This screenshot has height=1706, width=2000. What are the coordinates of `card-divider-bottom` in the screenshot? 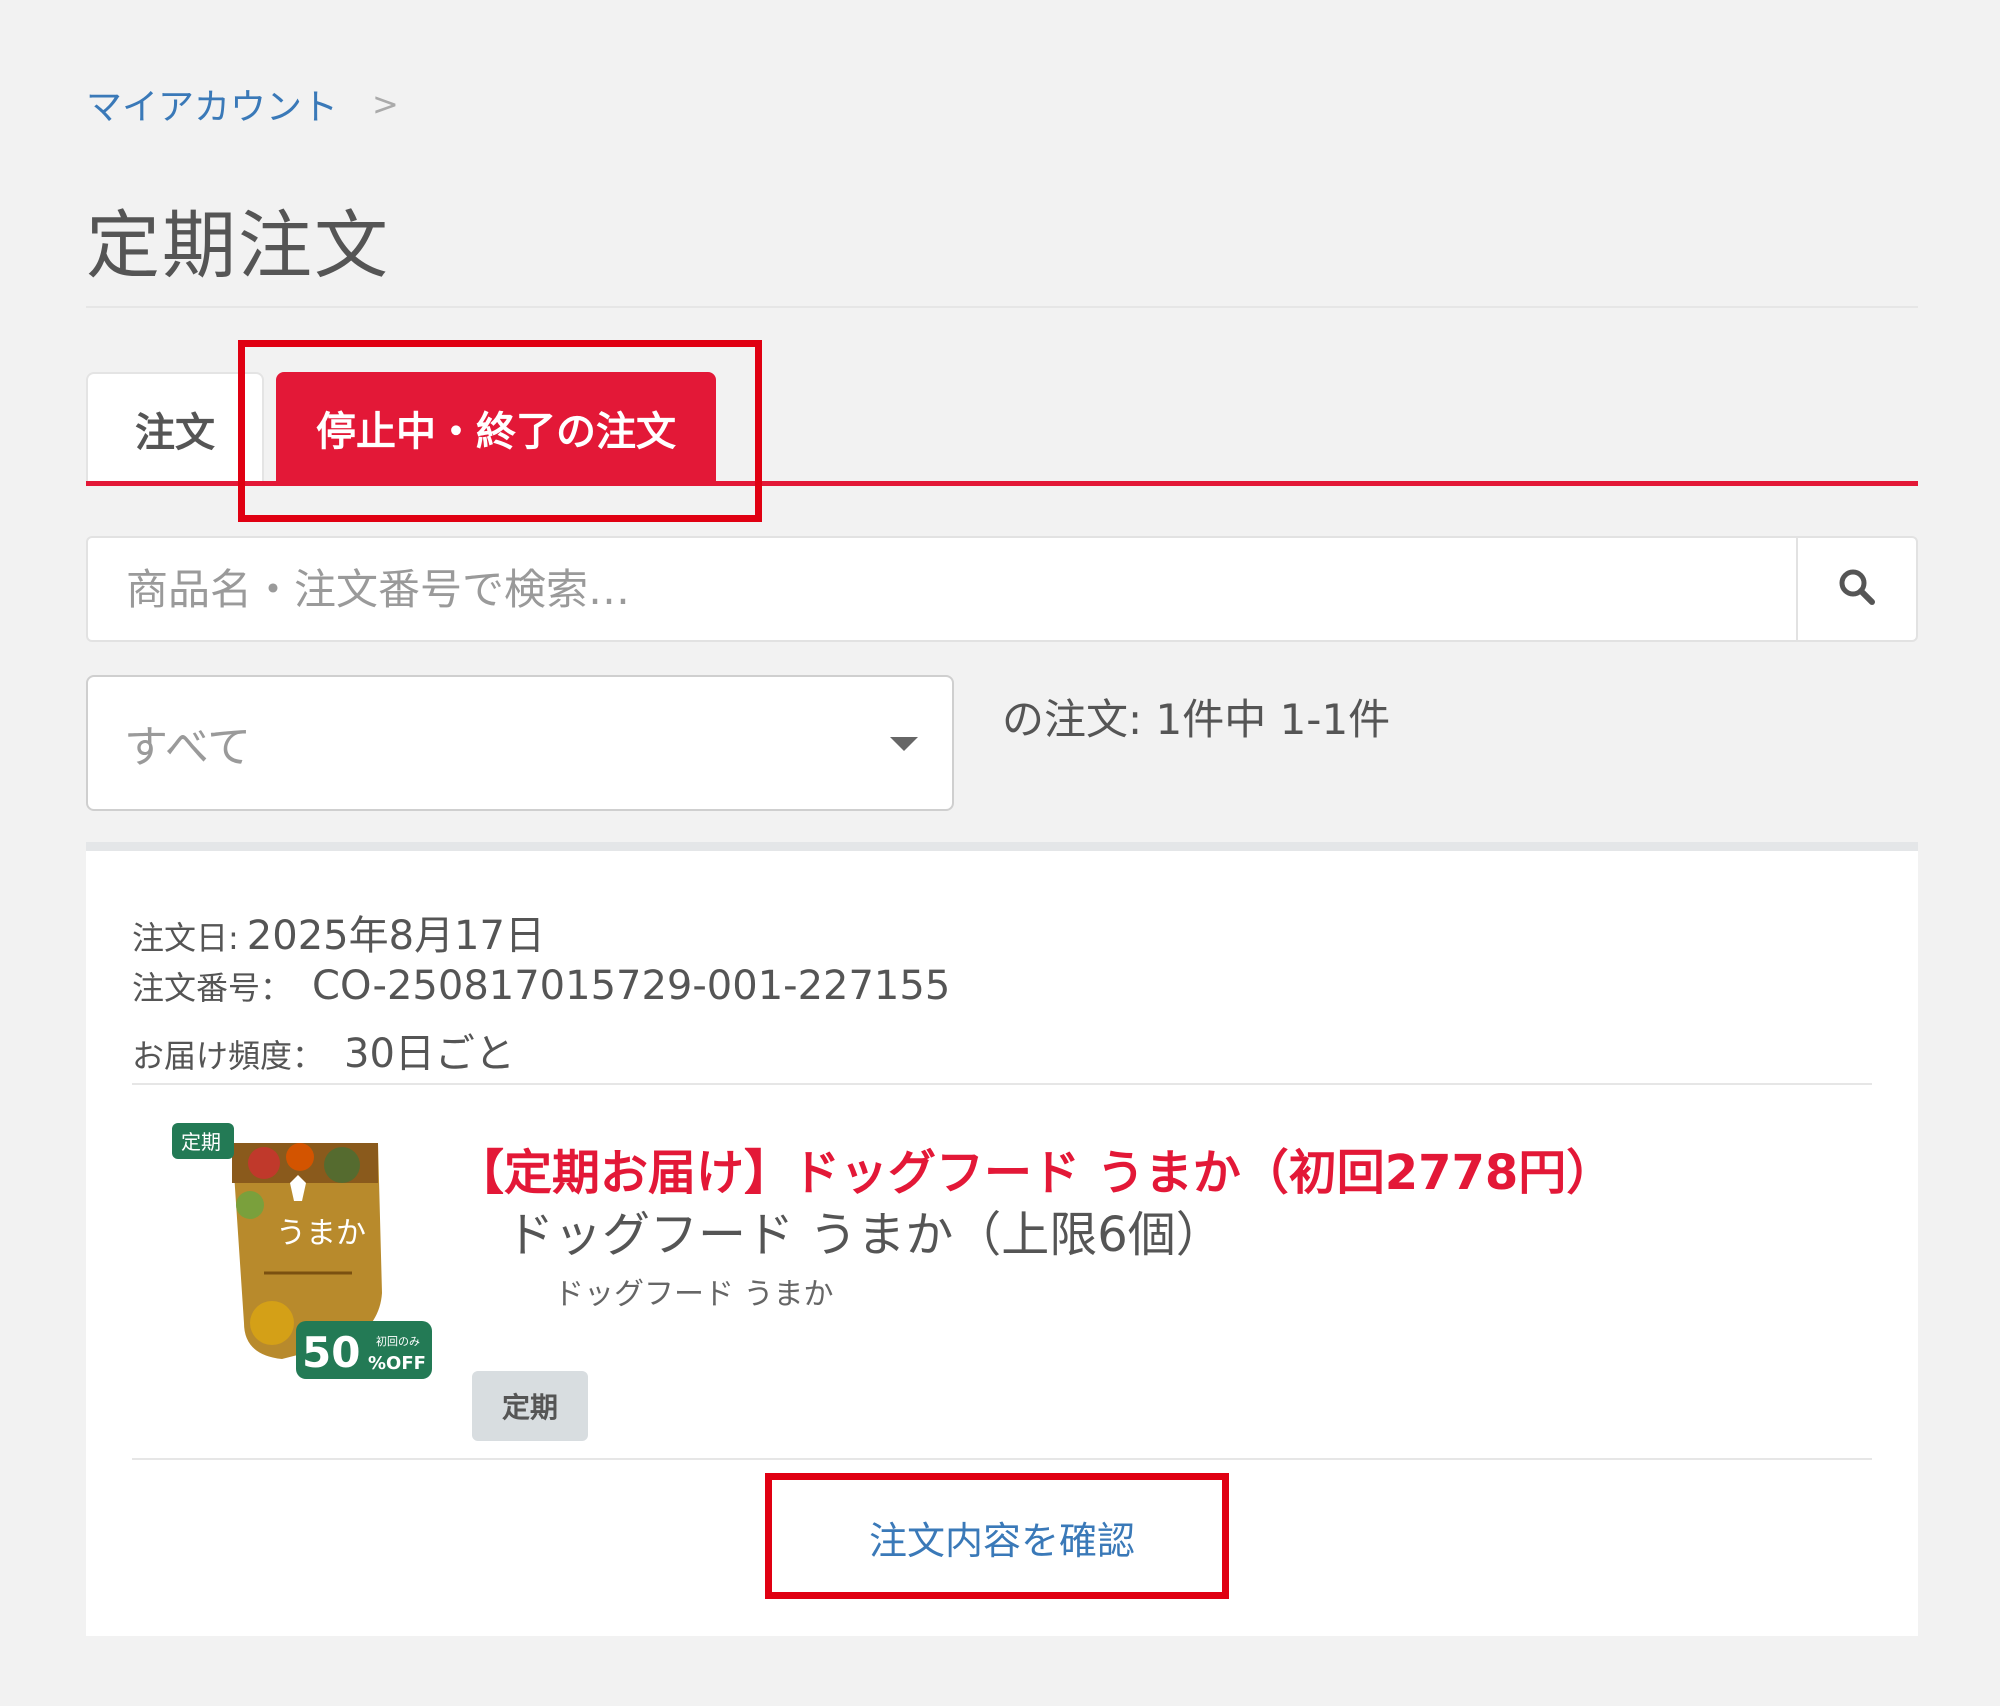 It's located at (1002, 1459).